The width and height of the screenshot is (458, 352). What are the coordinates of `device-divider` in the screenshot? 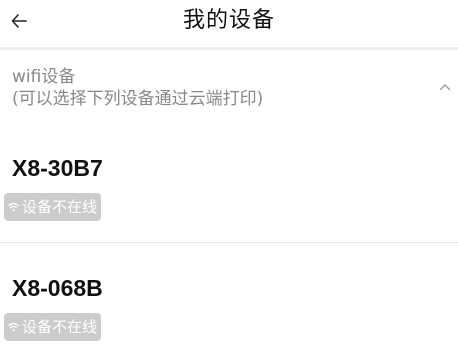 It's located at (229, 242).